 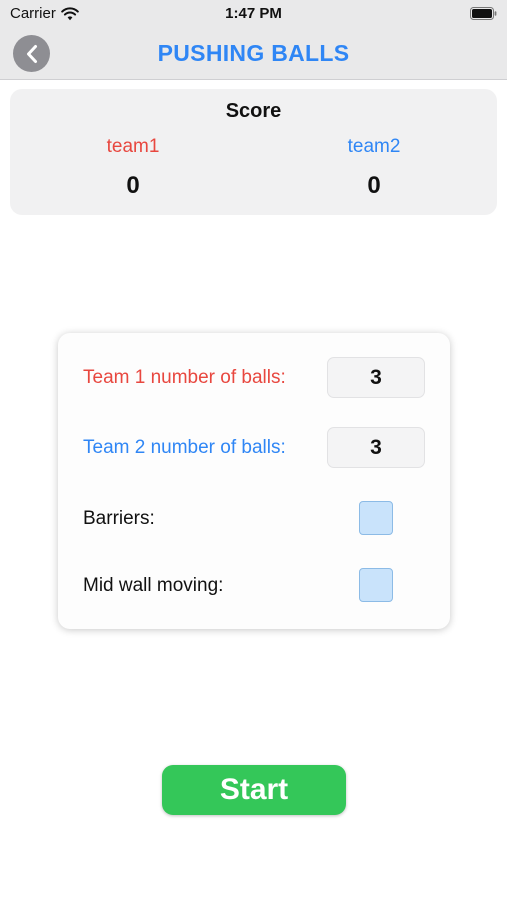 I want to click on team1-name: team1, so click(x=133, y=146).